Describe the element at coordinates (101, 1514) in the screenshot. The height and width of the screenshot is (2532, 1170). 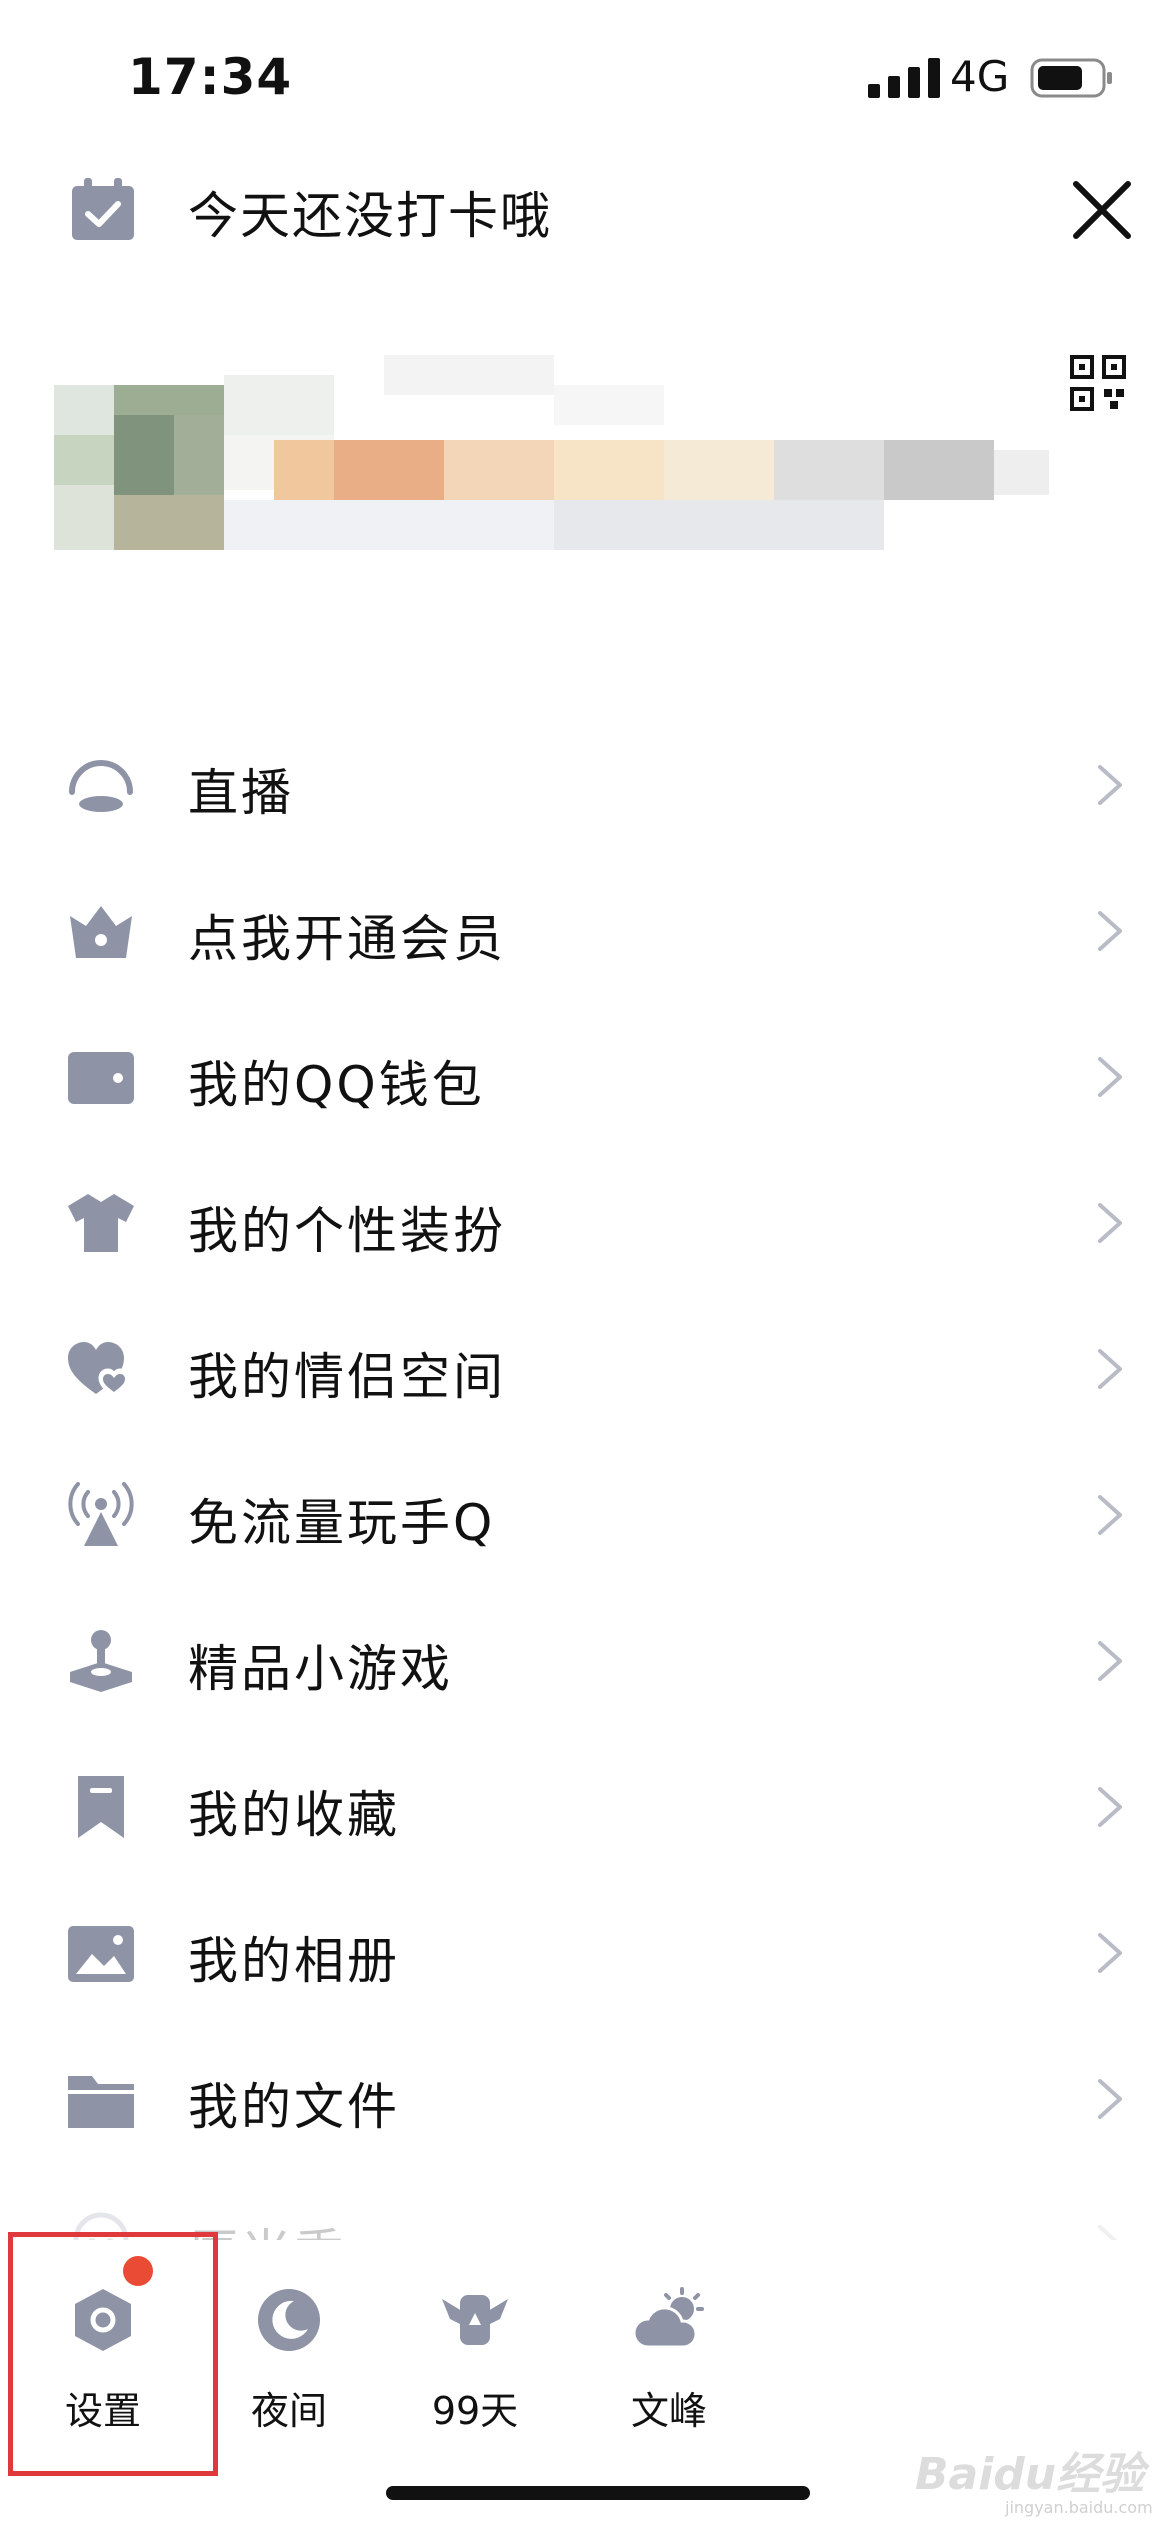
I see `broadcast-tower-icon` at that location.